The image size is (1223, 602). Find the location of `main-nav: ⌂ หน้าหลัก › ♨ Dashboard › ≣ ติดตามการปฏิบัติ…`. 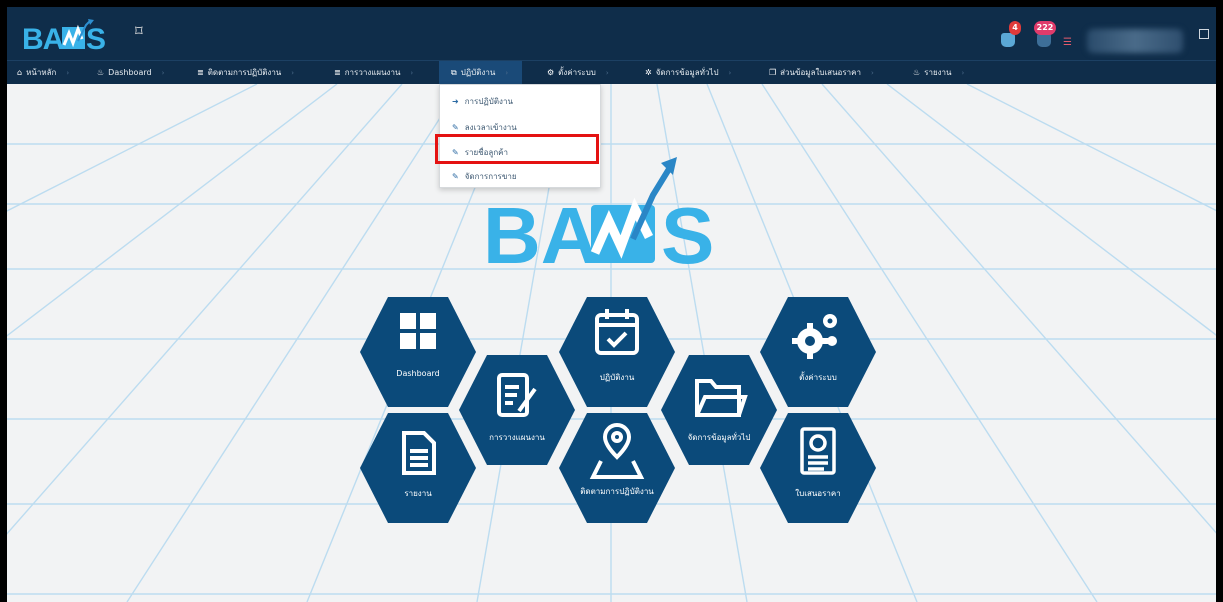

main-nav: ⌂ หน้าหลัก › ♨ Dashboard › ≣ ติดตามการปฏิบัติ… is located at coordinates (611, 72).